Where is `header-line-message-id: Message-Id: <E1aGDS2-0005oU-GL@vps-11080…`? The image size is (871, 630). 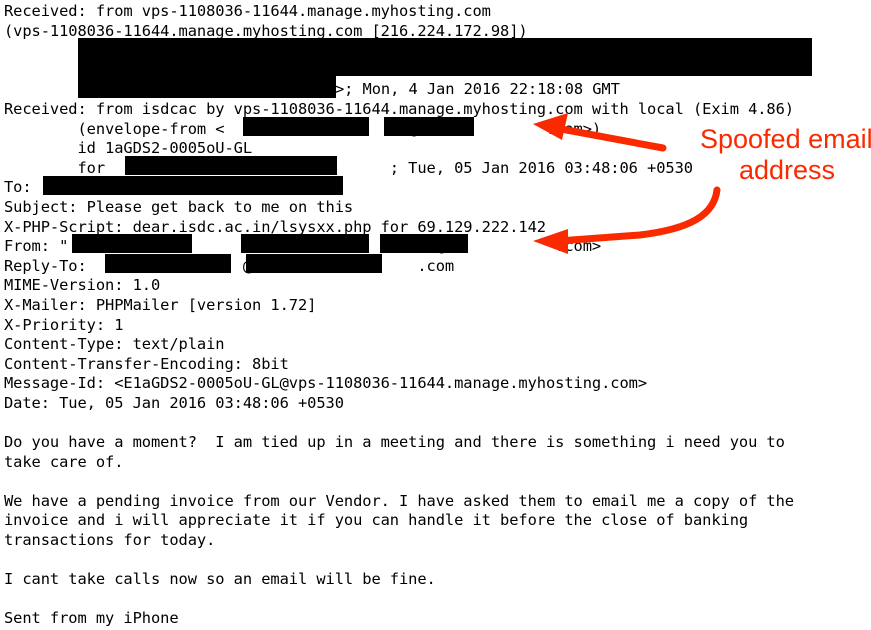
header-line-message-id: Message-Id: <E1aGDS2-0005oU-GL@vps-11080… is located at coordinates (326, 383).